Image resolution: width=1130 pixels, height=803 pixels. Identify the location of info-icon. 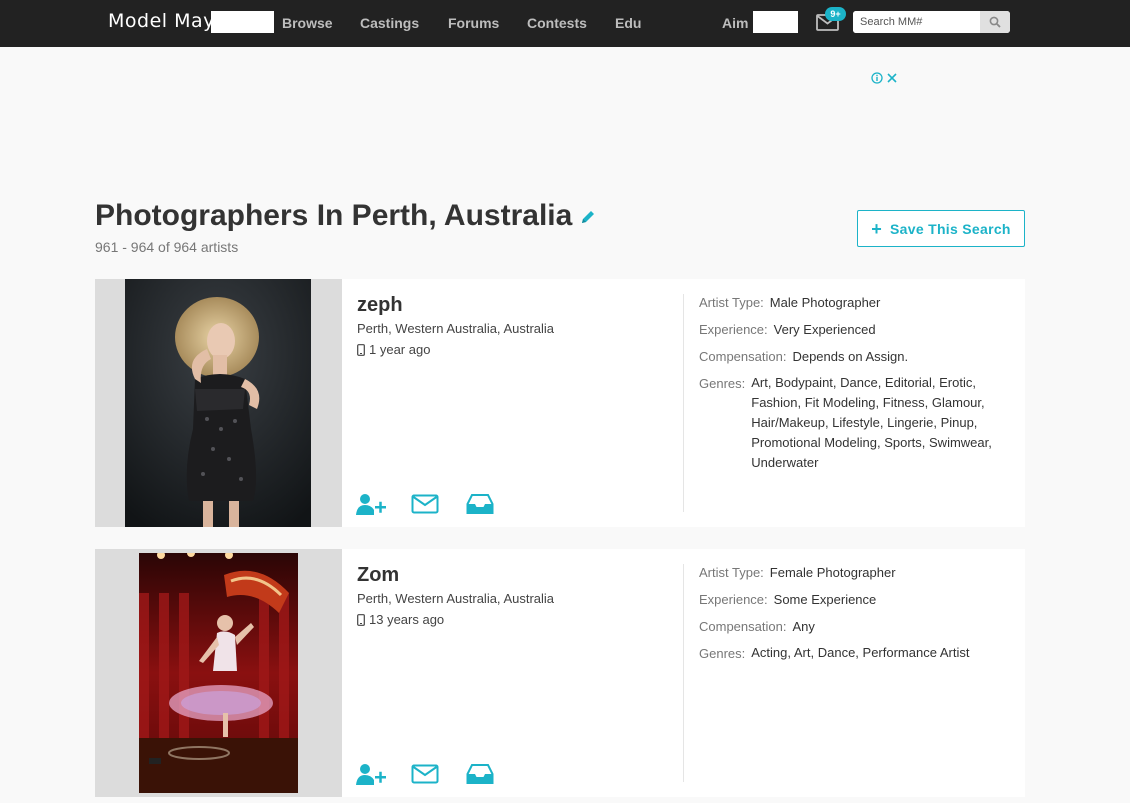
(877, 78).